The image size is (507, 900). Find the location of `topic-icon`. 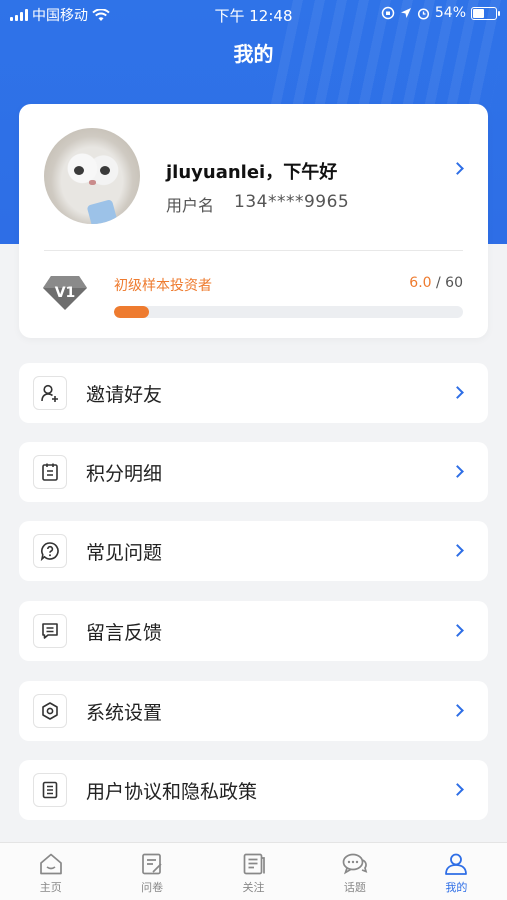

topic-icon is located at coordinates (355, 864).